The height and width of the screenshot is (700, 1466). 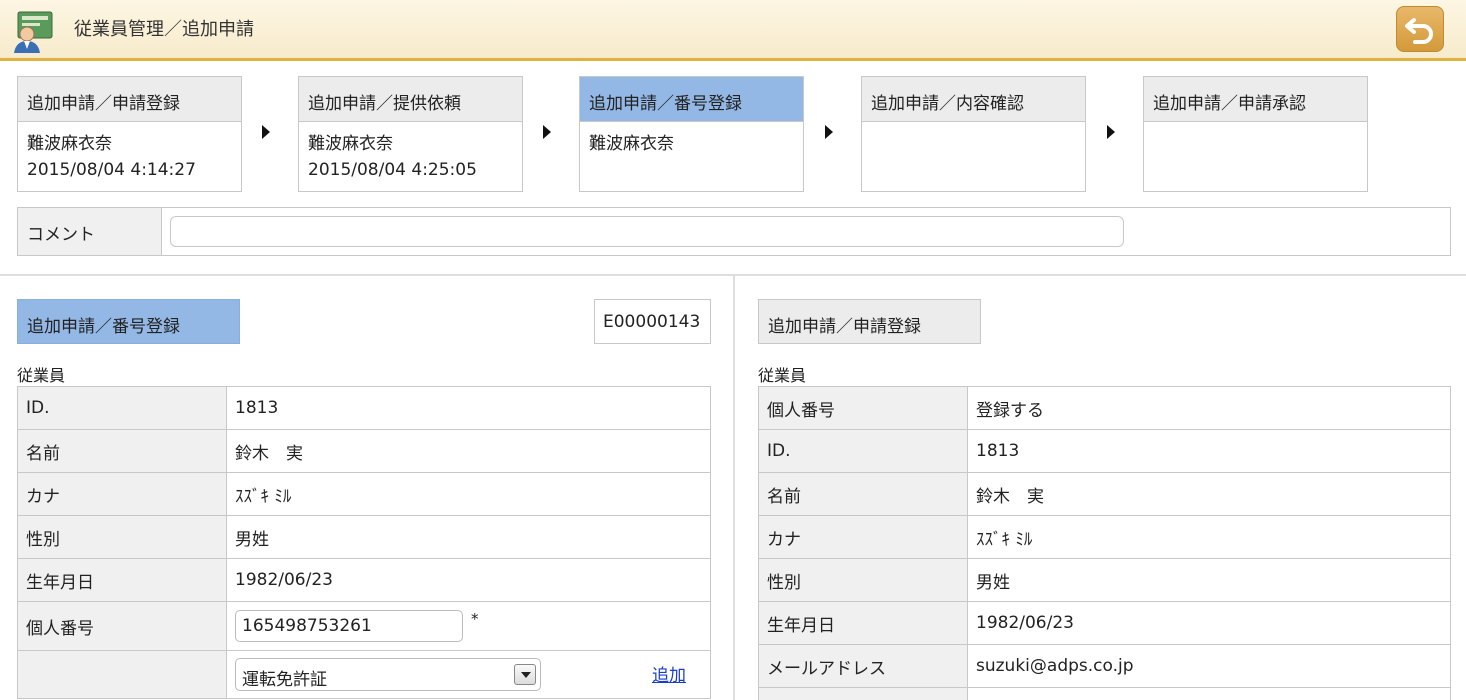 What do you see at coordinates (863, 693) in the screenshot?
I see `row-label` at bounding box center [863, 693].